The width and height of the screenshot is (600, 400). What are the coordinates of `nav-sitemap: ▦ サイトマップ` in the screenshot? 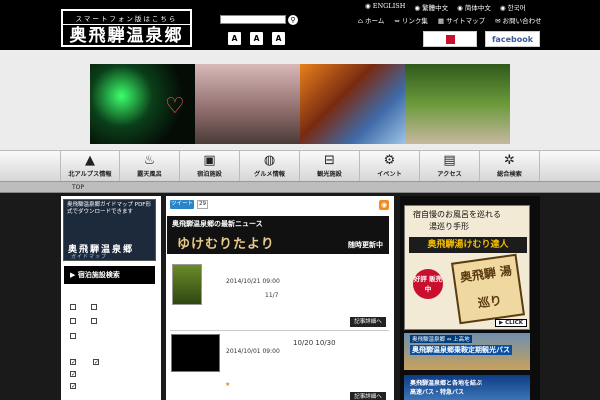 It's located at (461, 20).